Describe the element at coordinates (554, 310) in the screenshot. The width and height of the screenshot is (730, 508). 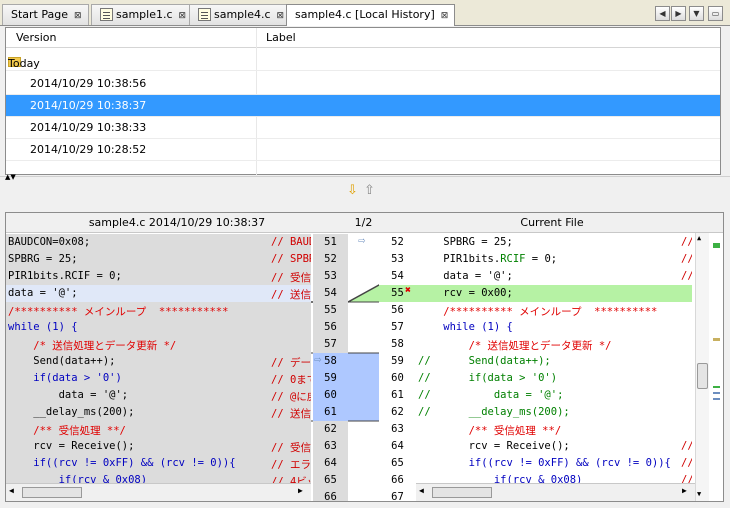
I see `right-code-line: /********** メインループ **********` at that location.